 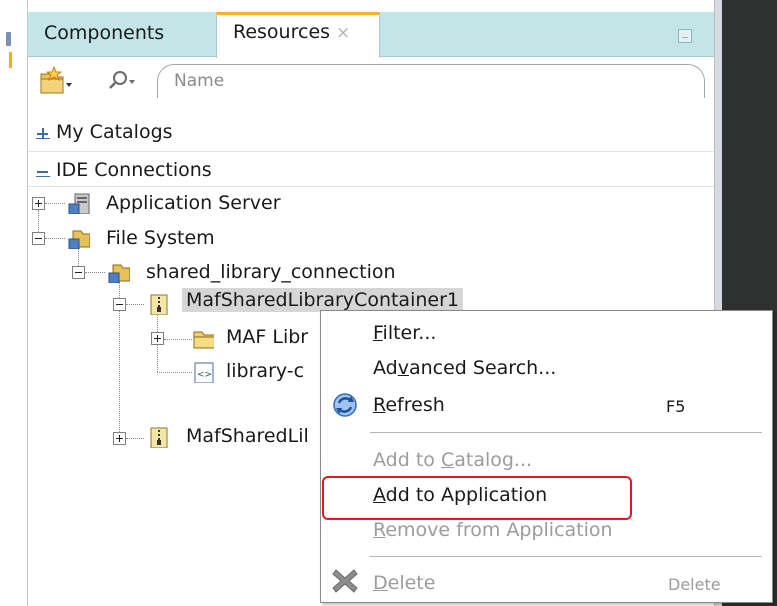 I want to click on tree-item-label: MafSharedLil, so click(x=247, y=436).